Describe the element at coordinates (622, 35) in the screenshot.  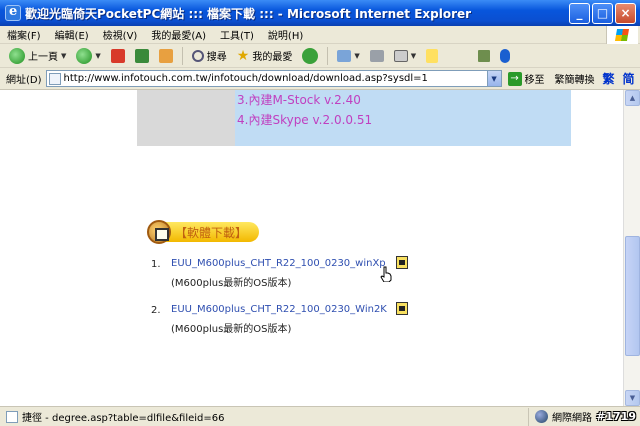
I see `windows-logo-icon` at that location.